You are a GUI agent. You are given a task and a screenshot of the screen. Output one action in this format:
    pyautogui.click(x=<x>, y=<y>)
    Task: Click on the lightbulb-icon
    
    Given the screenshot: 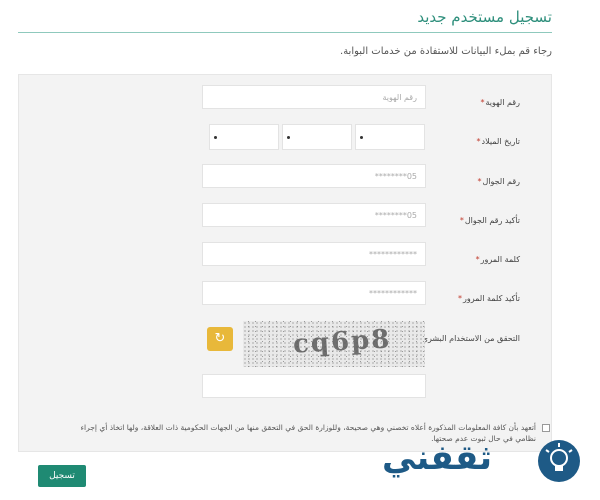 What is the action you would take?
    pyautogui.click(x=559, y=461)
    